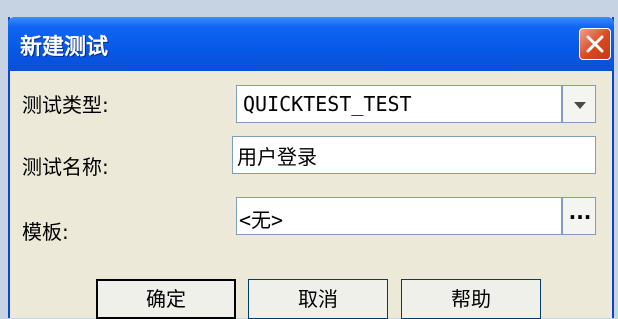 This screenshot has width=618, height=319. Describe the element at coordinates (65, 105) in the screenshot. I see `test-type-label: 测试类型:` at that location.